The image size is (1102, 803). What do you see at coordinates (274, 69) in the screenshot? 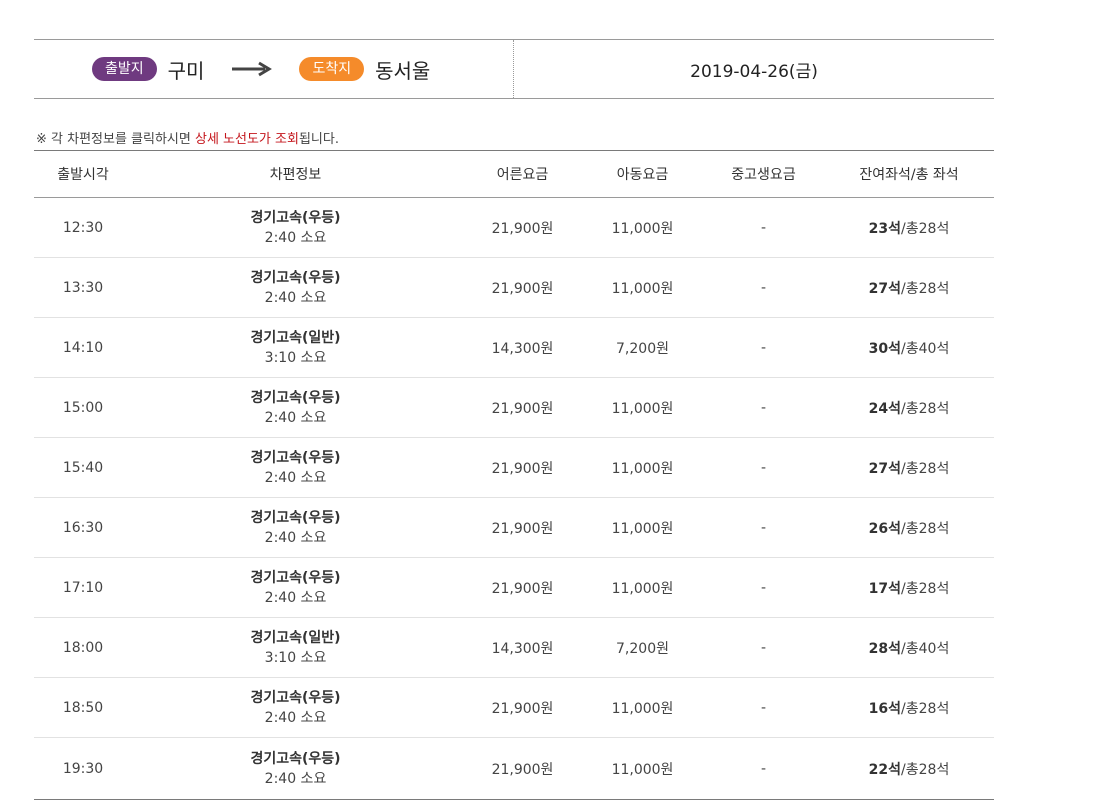
I see `route-endpoints: 출발지 구미 도착지 동서울` at bounding box center [274, 69].